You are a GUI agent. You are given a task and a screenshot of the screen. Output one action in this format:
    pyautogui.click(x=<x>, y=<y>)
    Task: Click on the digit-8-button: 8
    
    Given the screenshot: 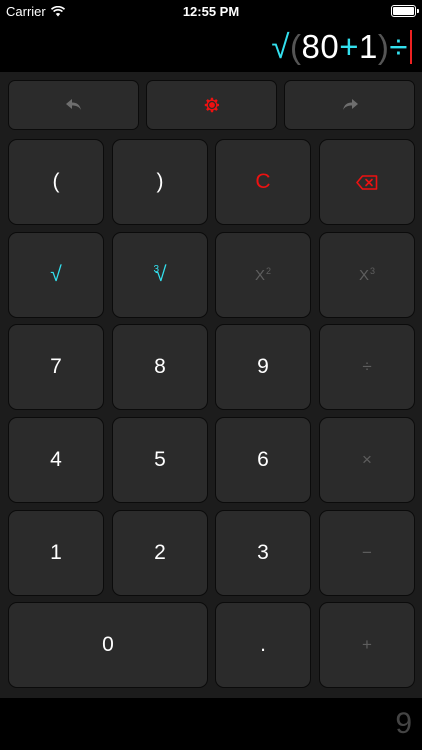 What is the action you would take?
    pyautogui.click(x=160, y=367)
    